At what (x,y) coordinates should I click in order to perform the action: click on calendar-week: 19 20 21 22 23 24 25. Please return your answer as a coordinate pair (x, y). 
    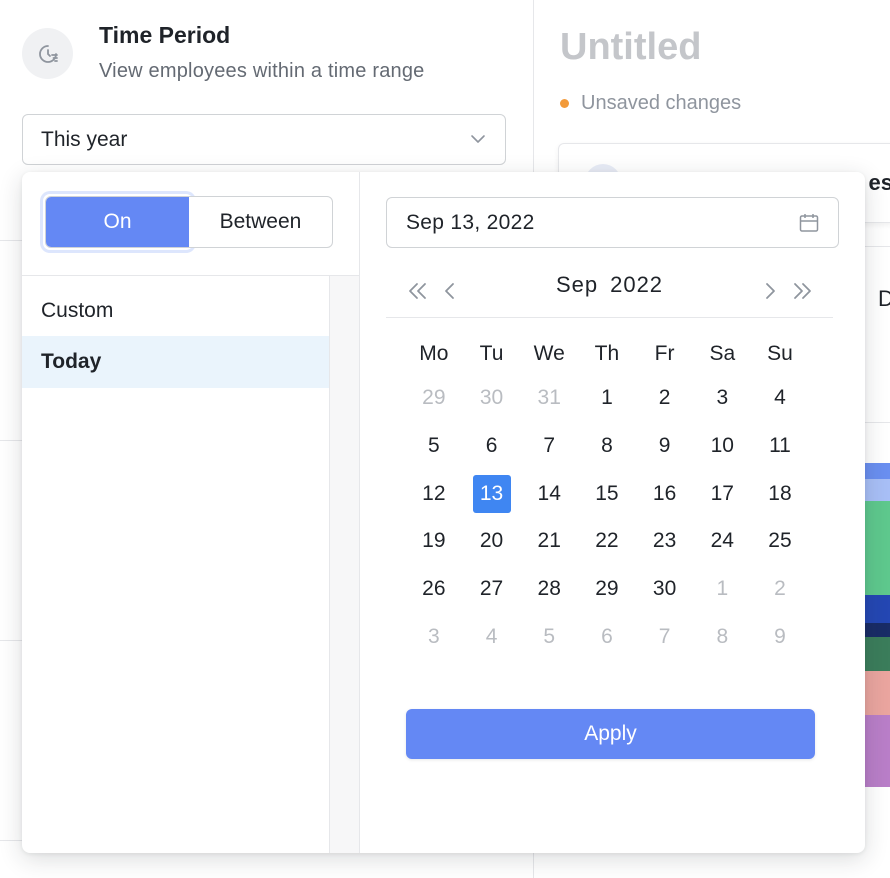
    Looking at the image, I should click on (607, 541).